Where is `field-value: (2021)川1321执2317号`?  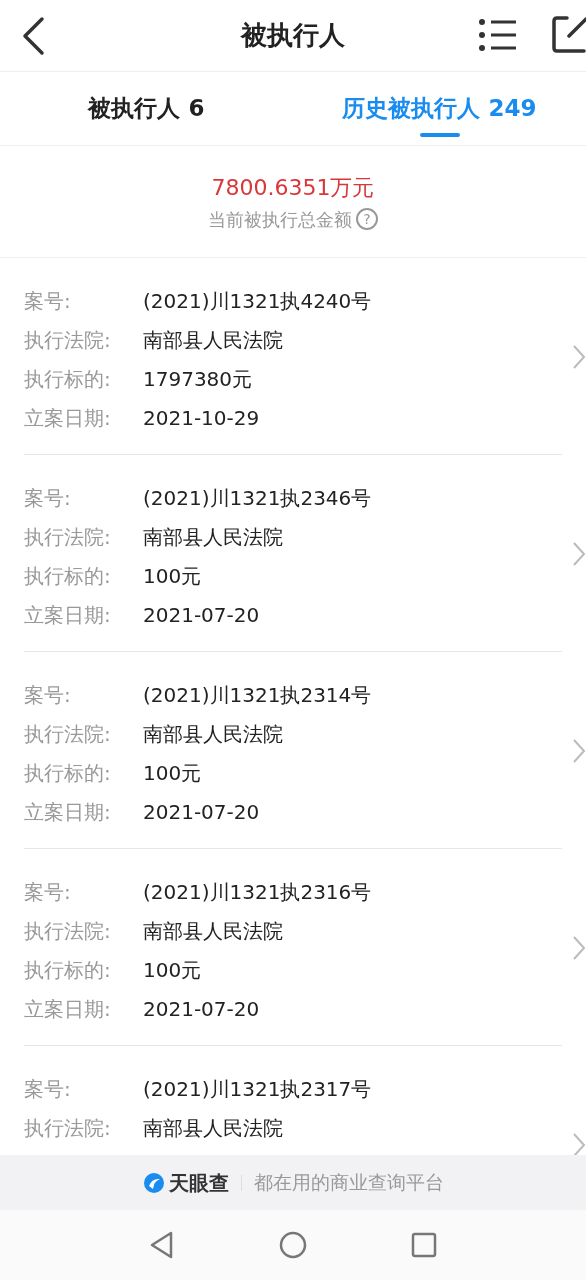
field-value: (2021)川1321执2317号 is located at coordinates (257, 1089).